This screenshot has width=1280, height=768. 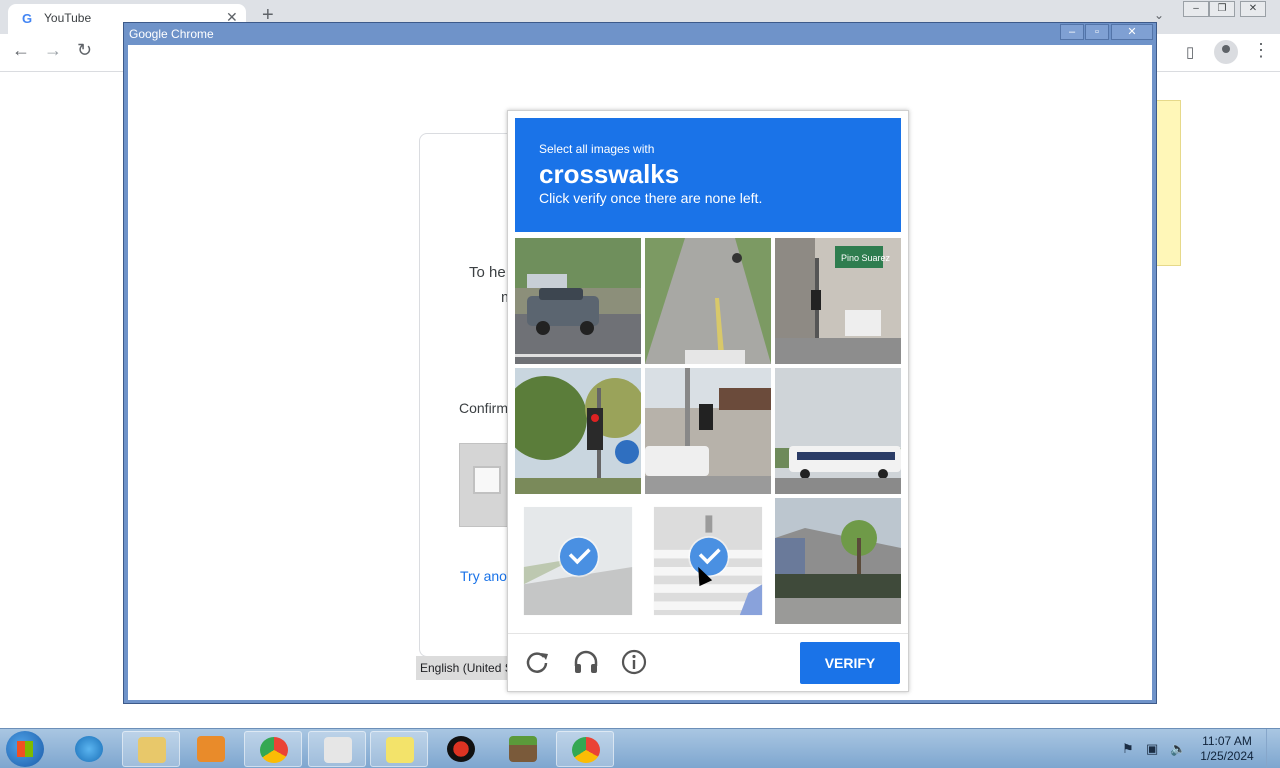 What do you see at coordinates (68, 18) in the screenshot?
I see `tab-title: YouTube` at bounding box center [68, 18].